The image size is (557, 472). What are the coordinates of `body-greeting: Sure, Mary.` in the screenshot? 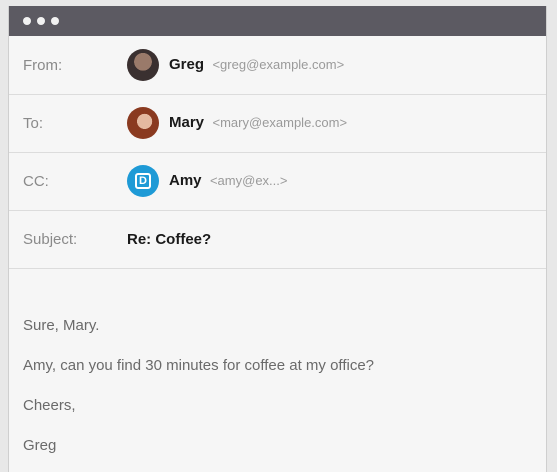 It's located at (61, 325).